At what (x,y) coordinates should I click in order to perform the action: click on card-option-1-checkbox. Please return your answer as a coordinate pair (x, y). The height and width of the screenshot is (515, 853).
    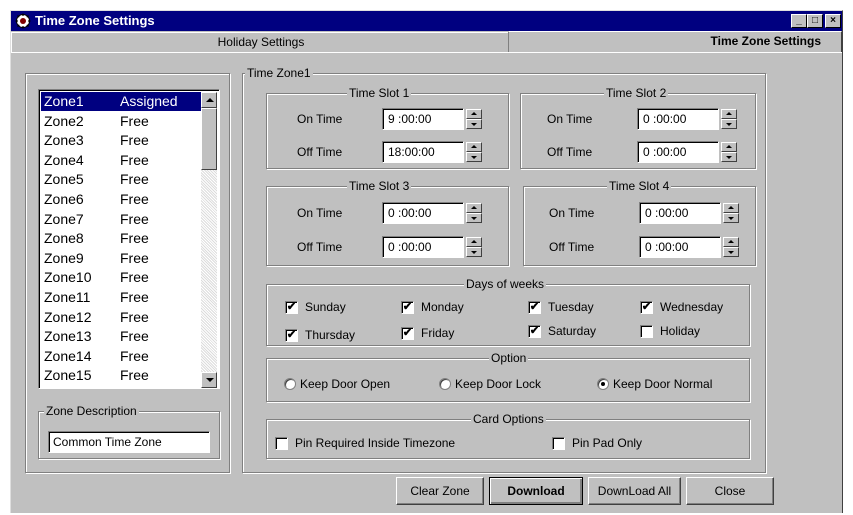
    Looking at the image, I should click on (281, 443).